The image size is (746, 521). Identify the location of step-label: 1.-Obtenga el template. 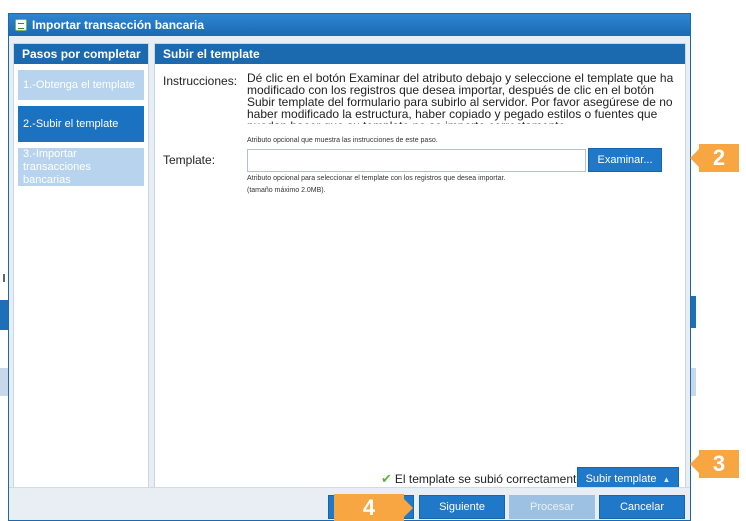
(79, 84).